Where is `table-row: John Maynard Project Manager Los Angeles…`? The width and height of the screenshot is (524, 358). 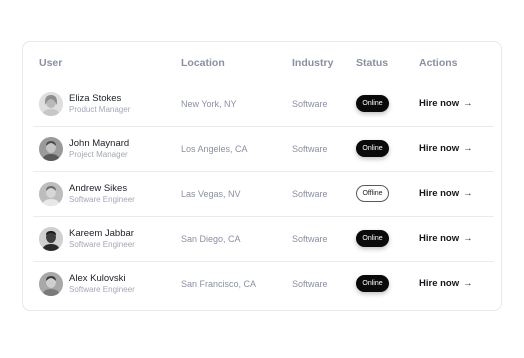
table-row: John Maynard Project Manager Los Angeles… is located at coordinates (263, 149).